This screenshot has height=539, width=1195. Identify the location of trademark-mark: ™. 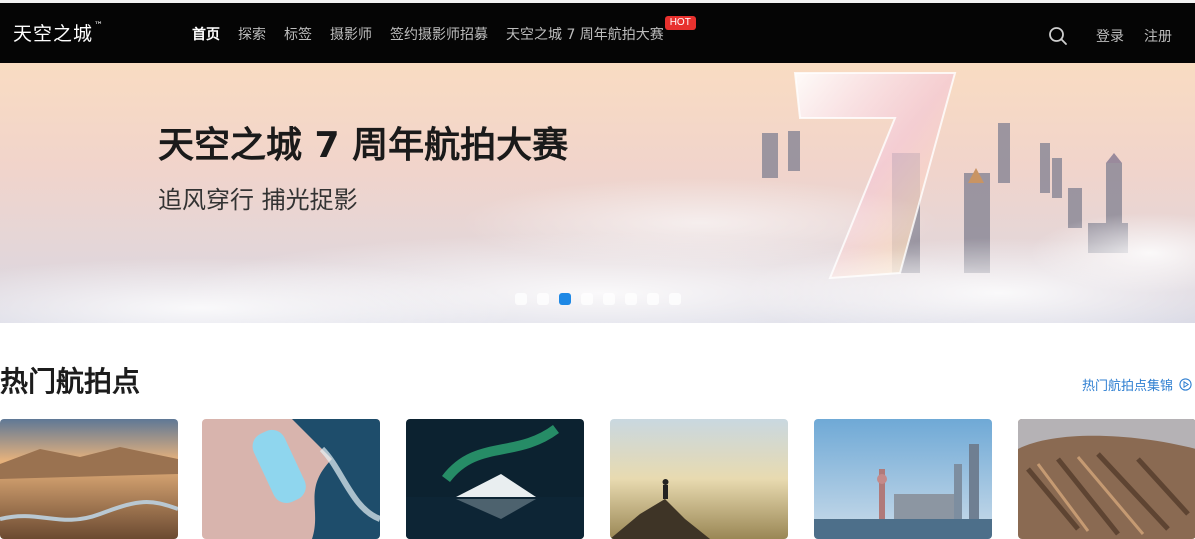
(99, 25).